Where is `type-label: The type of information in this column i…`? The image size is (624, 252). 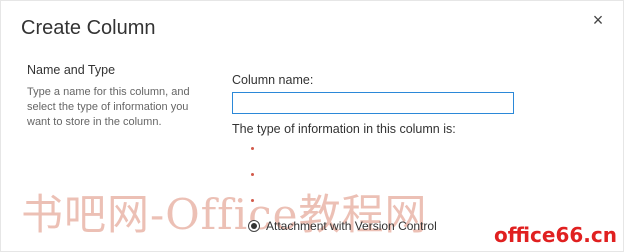
type-label: The type of information in this column i… is located at coordinates (344, 129).